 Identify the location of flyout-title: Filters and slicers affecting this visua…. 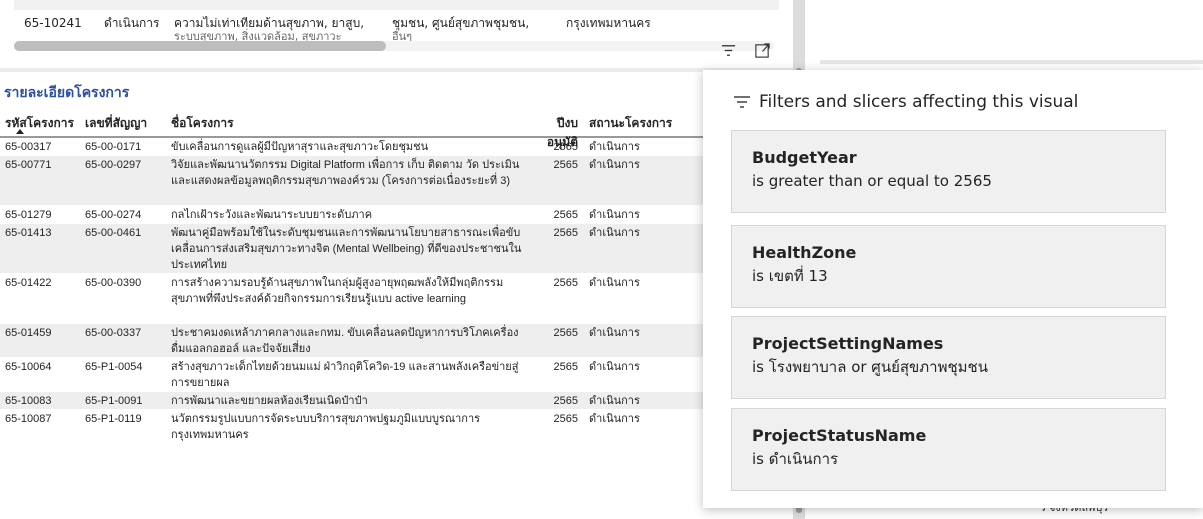
(919, 102).